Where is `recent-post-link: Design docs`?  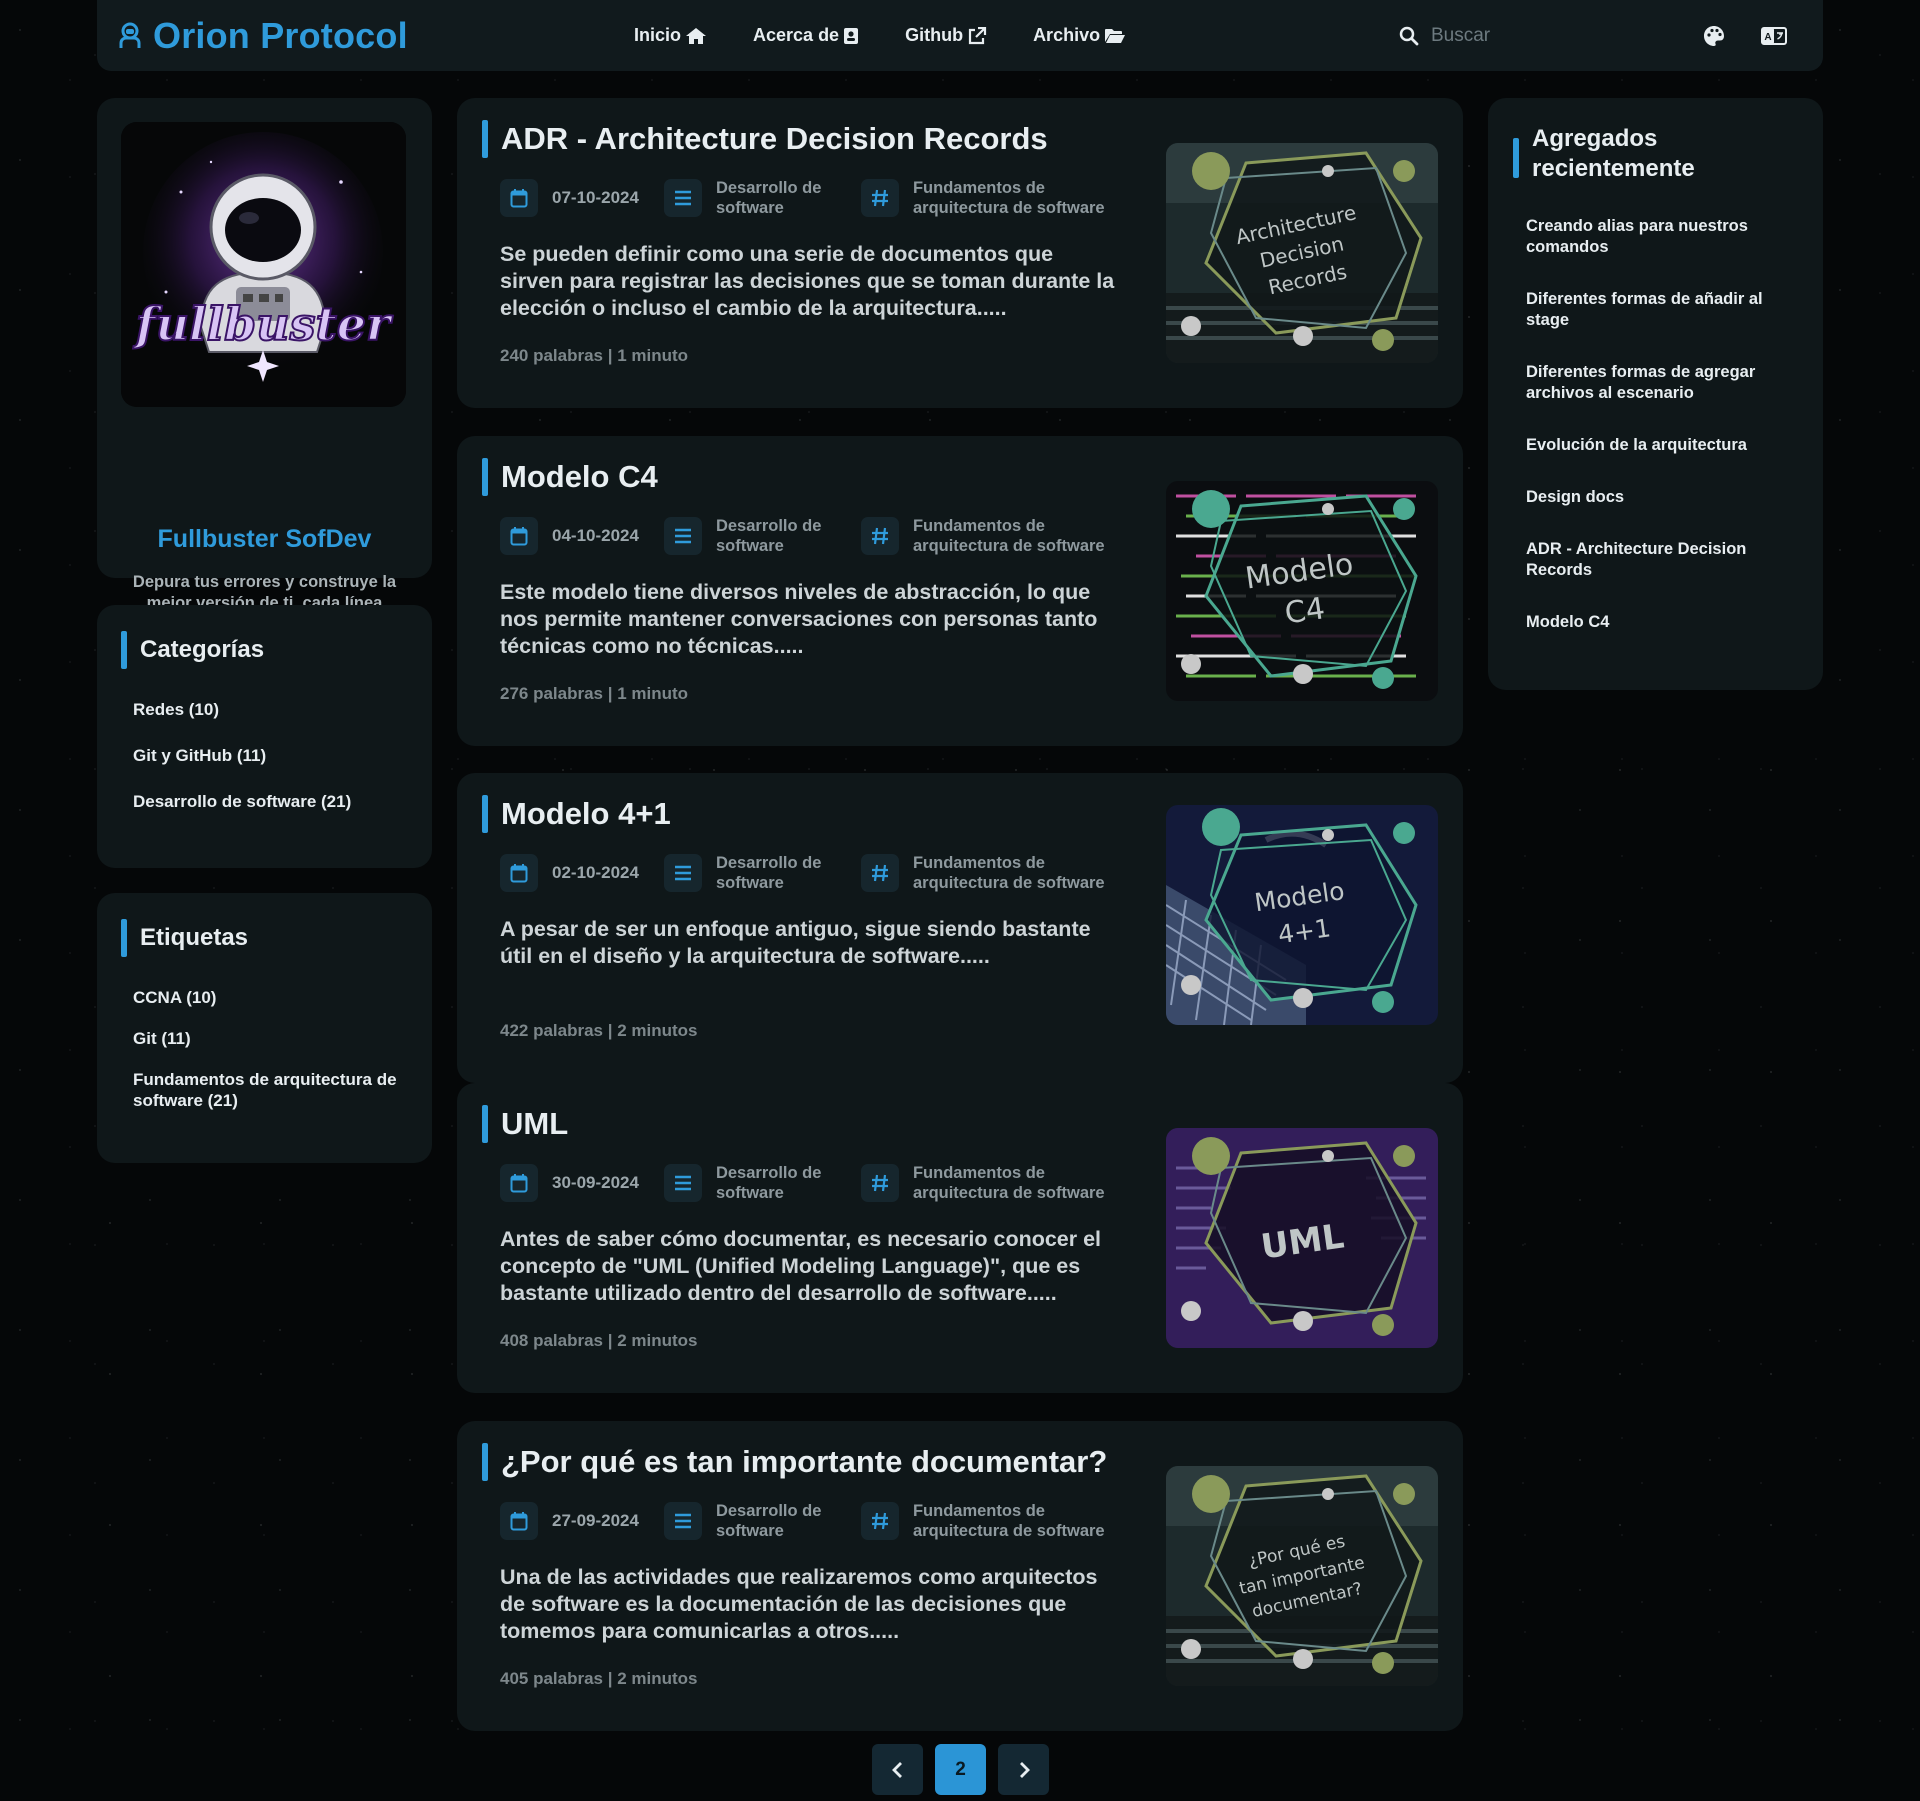 recent-post-link: Design docs is located at coordinates (1661, 497).